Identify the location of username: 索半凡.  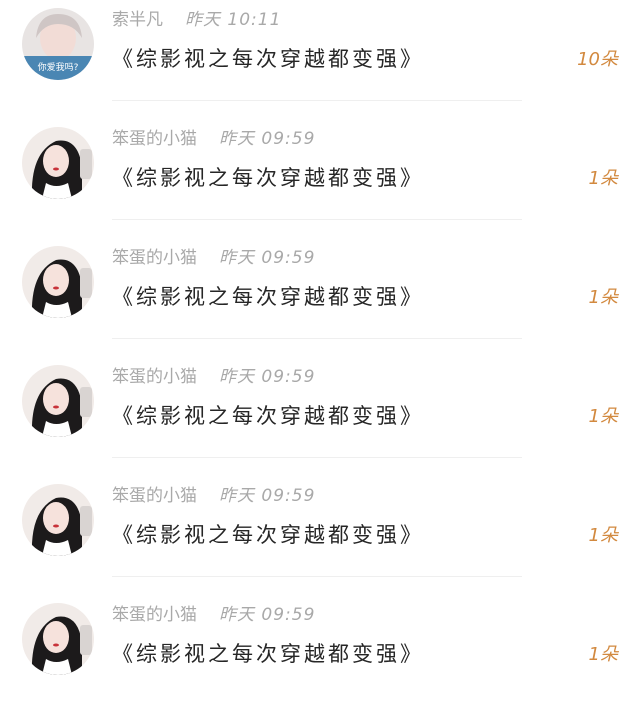
(137, 20).